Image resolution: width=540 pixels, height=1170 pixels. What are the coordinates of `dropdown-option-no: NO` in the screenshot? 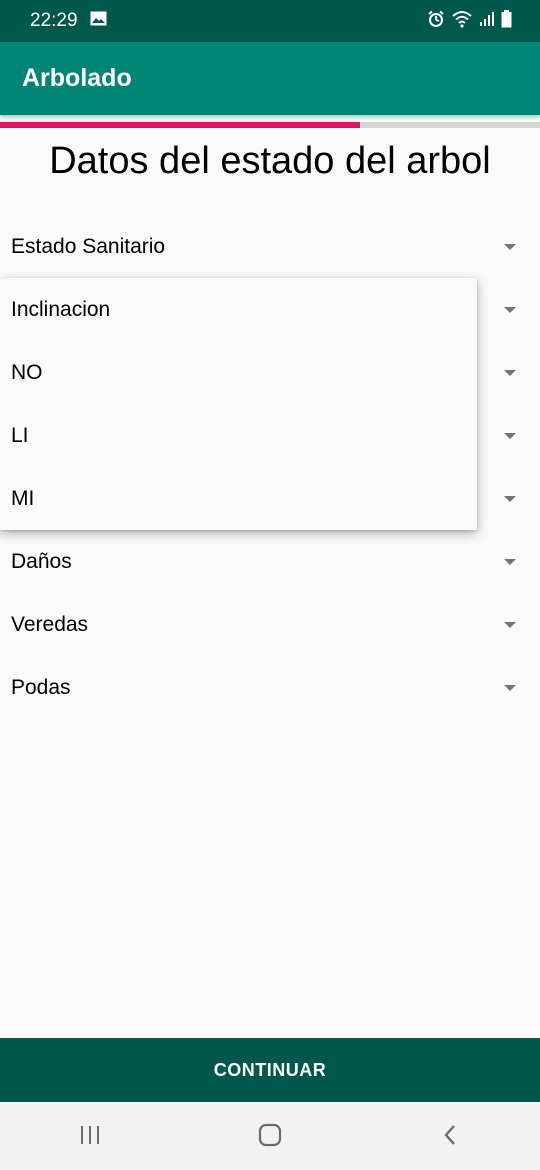 It's located at (238, 372).